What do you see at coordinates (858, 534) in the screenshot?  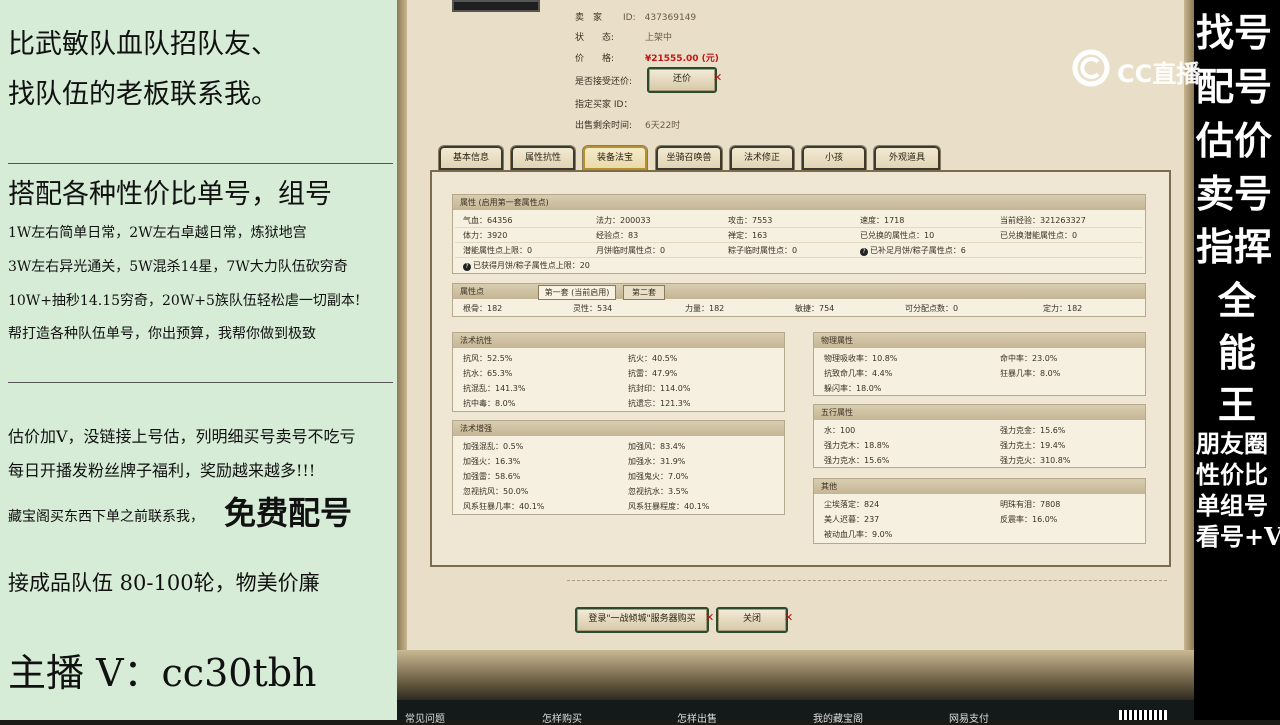 I see `other-cell: 被动血几率：9.0%` at bounding box center [858, 534].